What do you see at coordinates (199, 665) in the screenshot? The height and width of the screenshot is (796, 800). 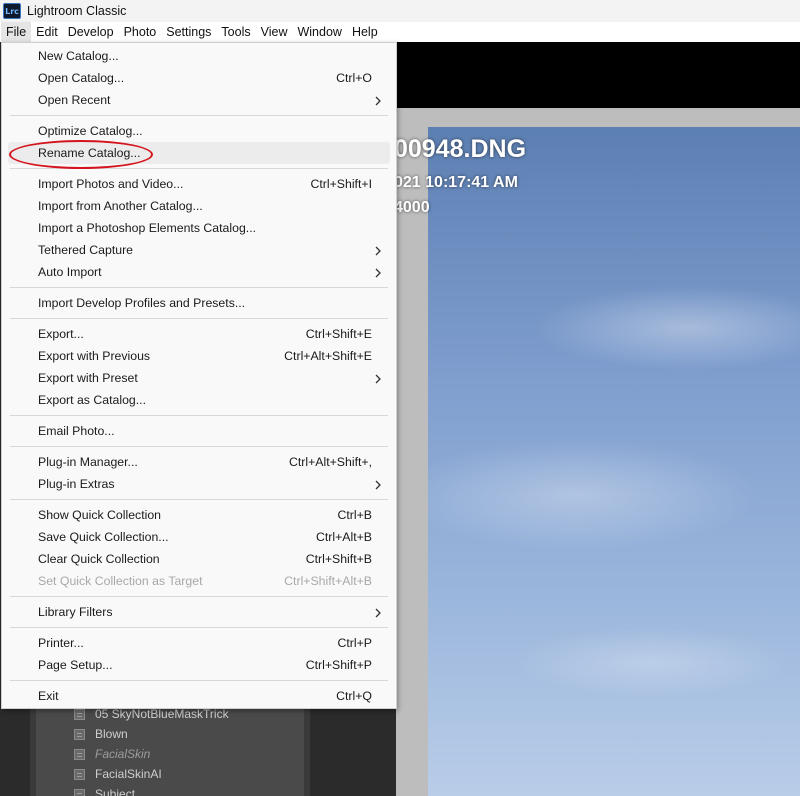 I see `file-menu-page-setup: Page Setup... Ctrl+Shift+P` at bounding box center [199, 665].